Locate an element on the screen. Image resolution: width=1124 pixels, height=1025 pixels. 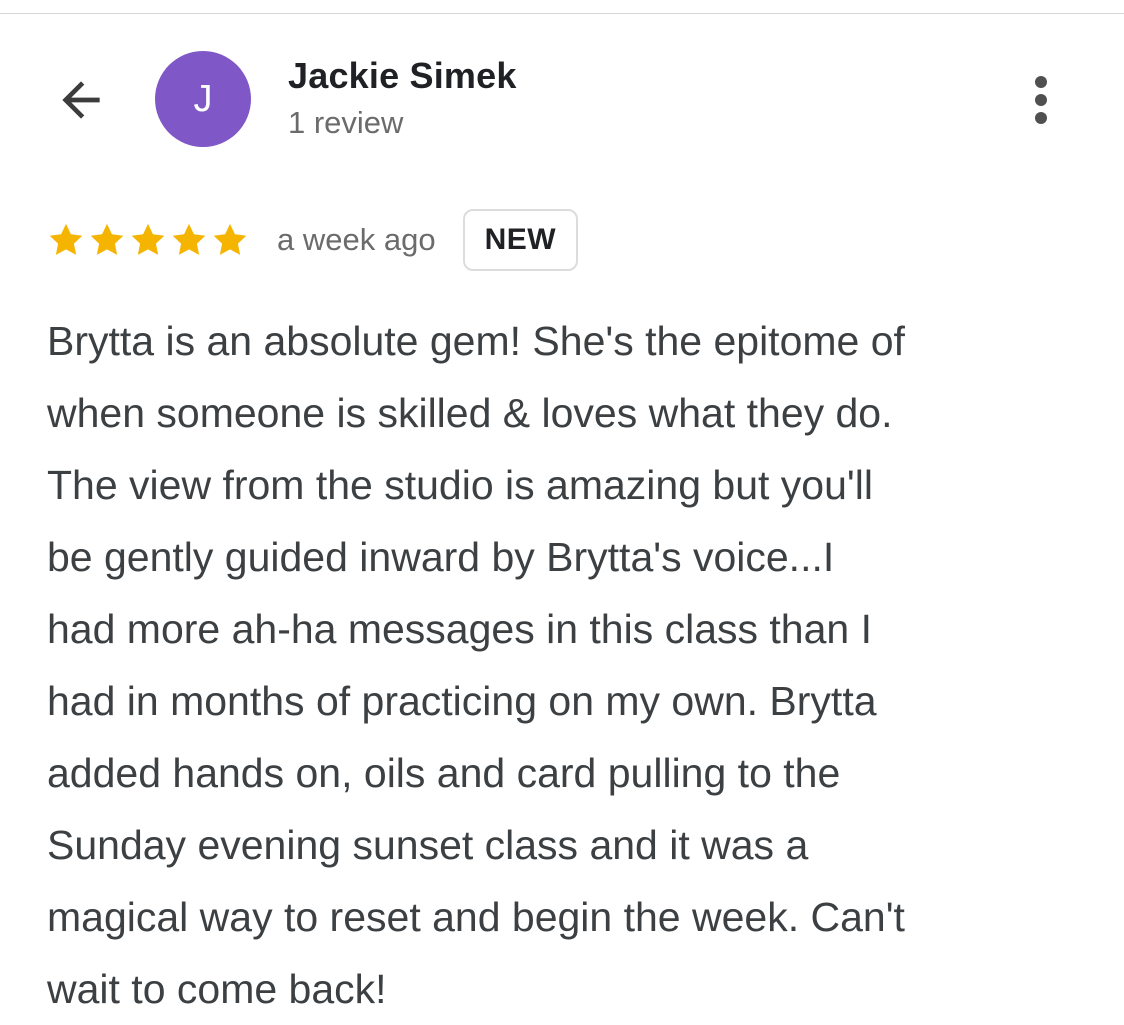
more-options-button is located at coordinates (1041, 100).